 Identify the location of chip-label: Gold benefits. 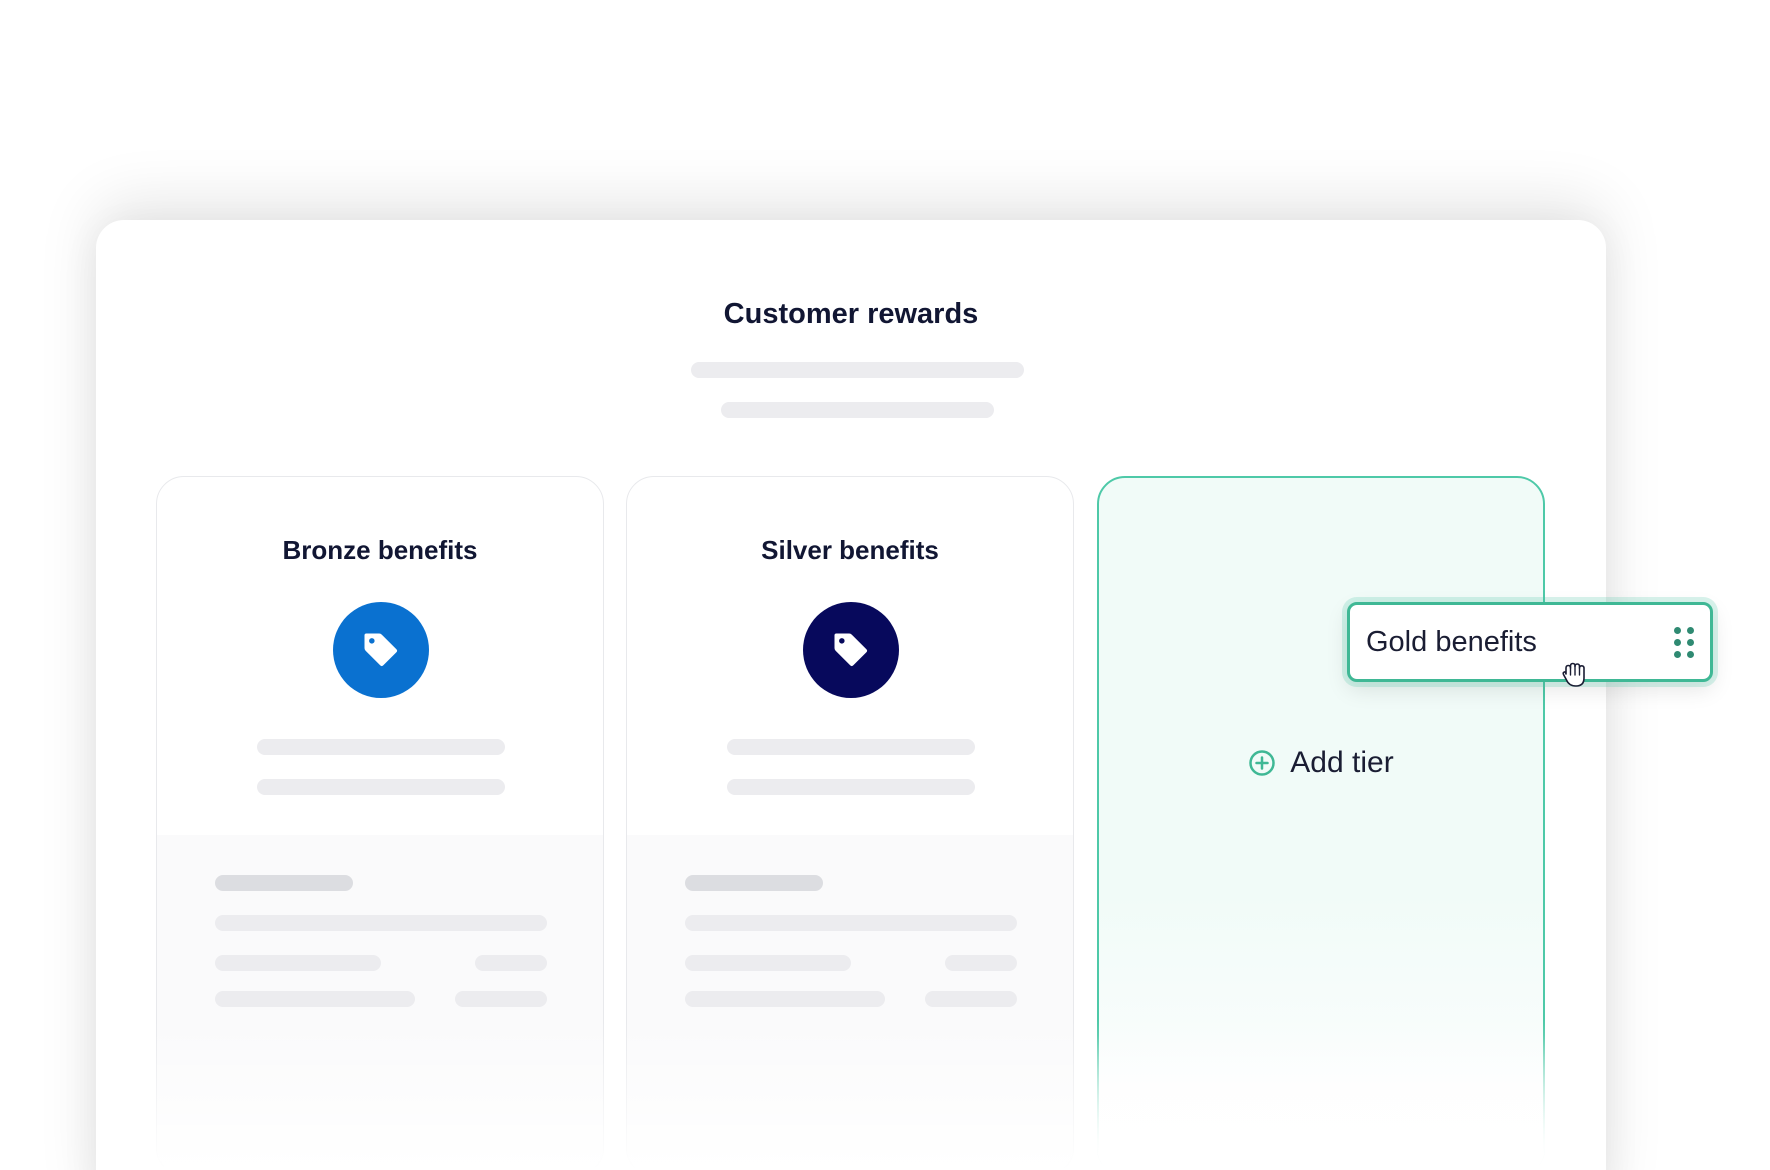
(1451, 641).